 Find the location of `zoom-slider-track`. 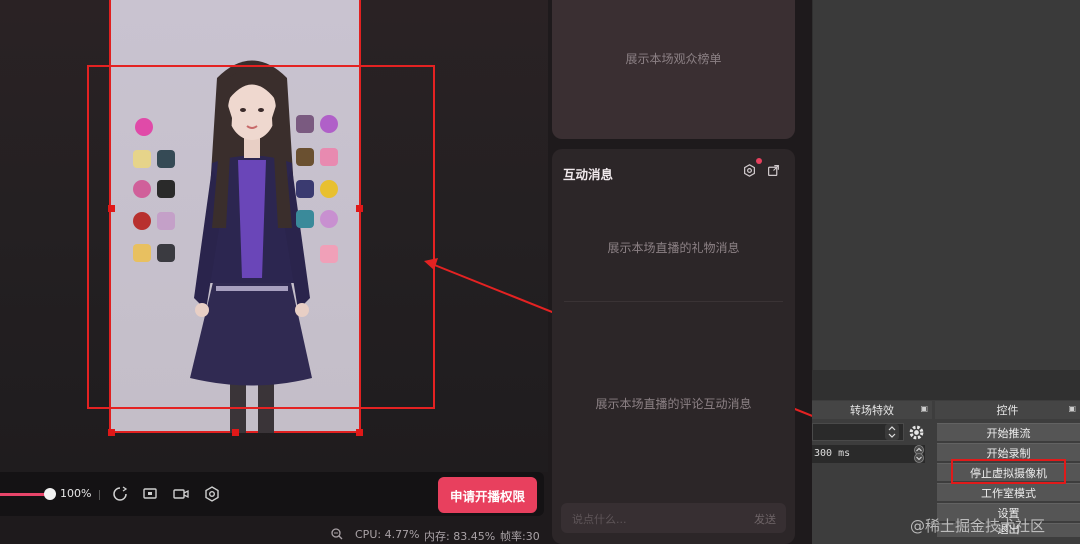

zoom-slider-track is located at coordinates (24, 494).